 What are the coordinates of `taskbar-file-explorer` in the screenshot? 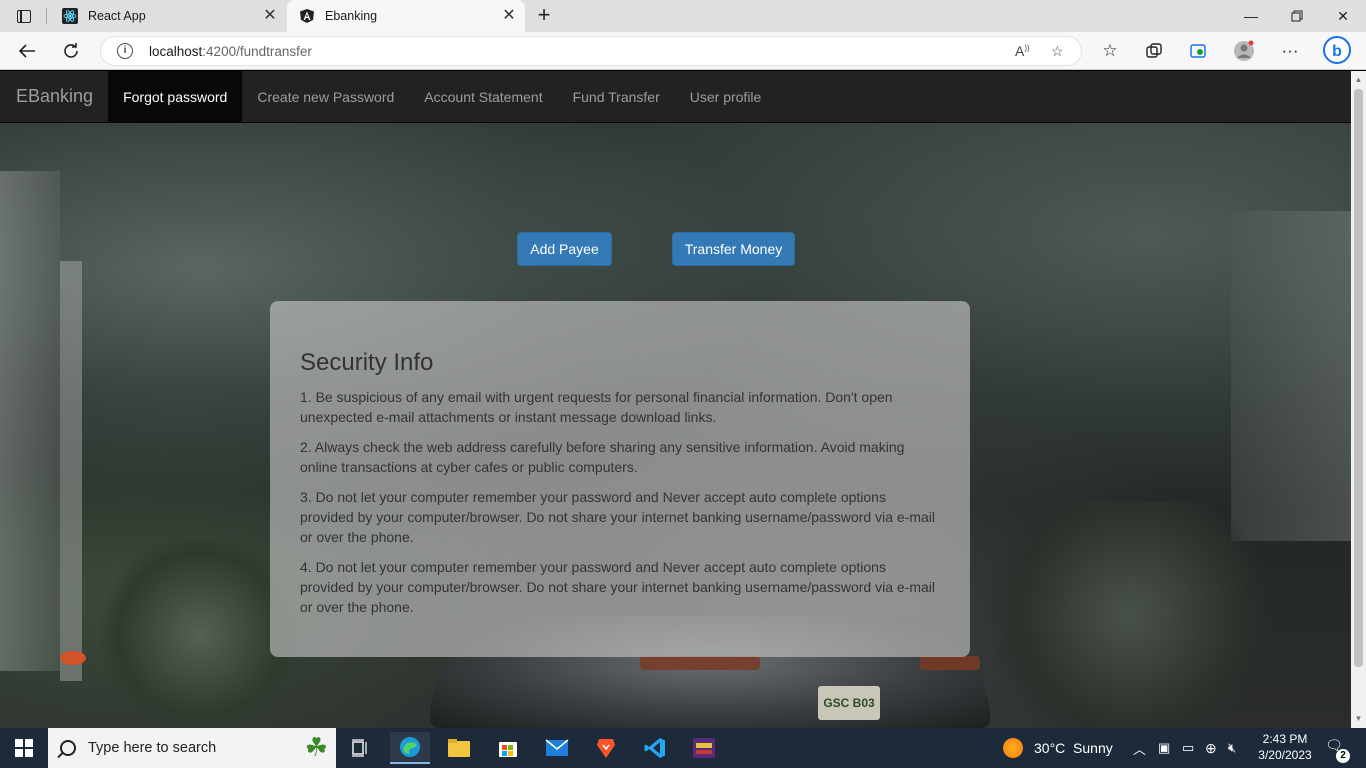 It's located at (459, 748).